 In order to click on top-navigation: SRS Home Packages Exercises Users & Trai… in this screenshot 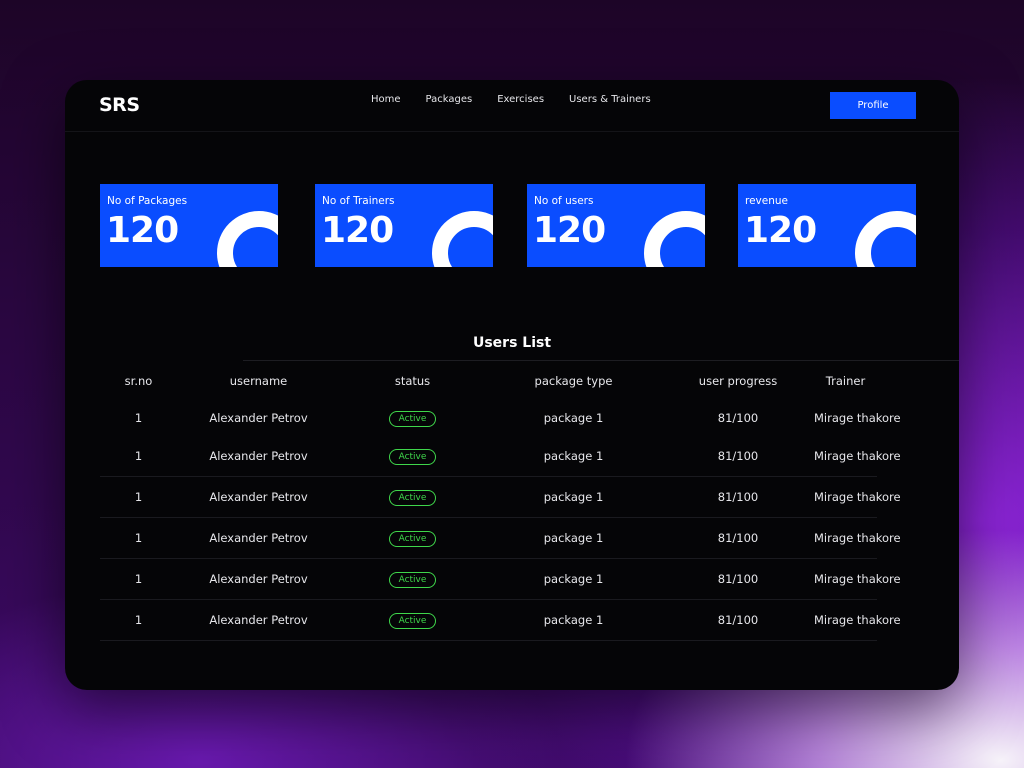, I will do `click(512, 106)`.